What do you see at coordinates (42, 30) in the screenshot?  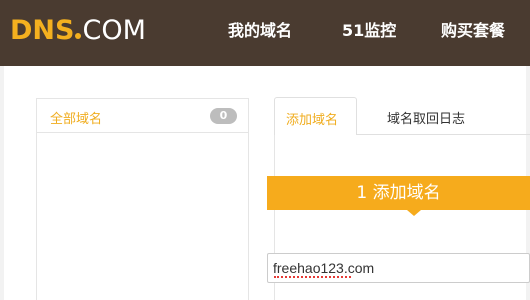 I see `logo-dns-text: DNS` at bounding box center [42, 30].